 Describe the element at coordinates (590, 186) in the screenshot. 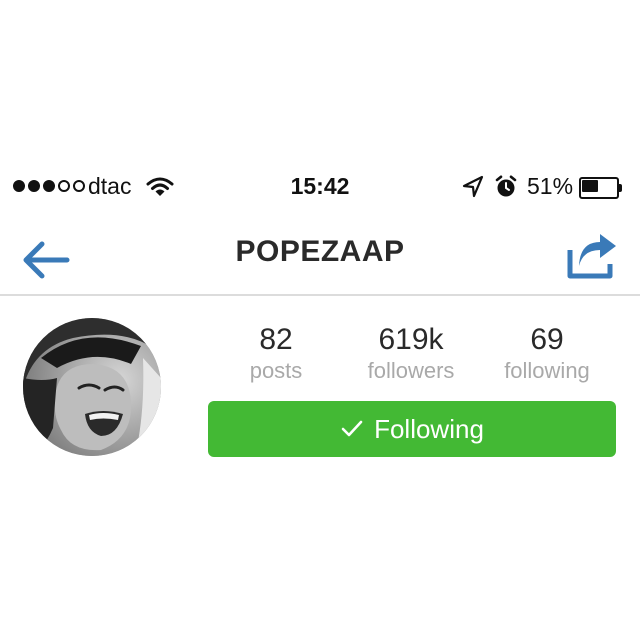

I see `battery-level-fill` at that location.